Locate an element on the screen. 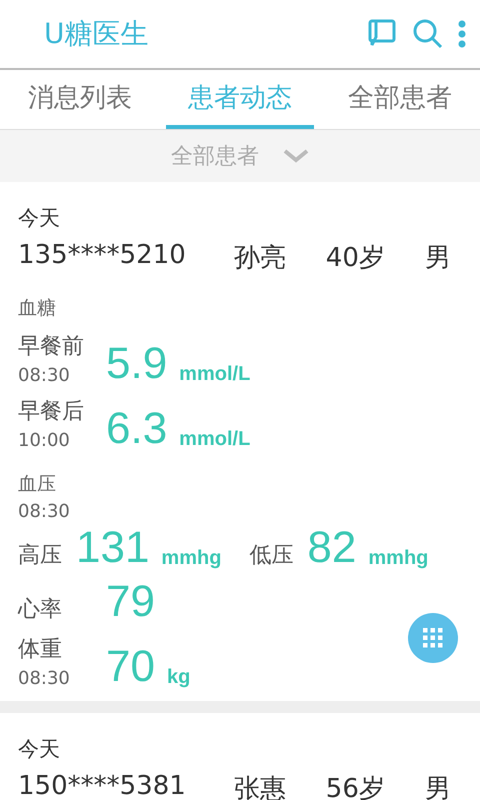 Image resolution: width=480 pixels, height=800 pixels. reading-label: 早餐前 is located at coordinates (51, 347).